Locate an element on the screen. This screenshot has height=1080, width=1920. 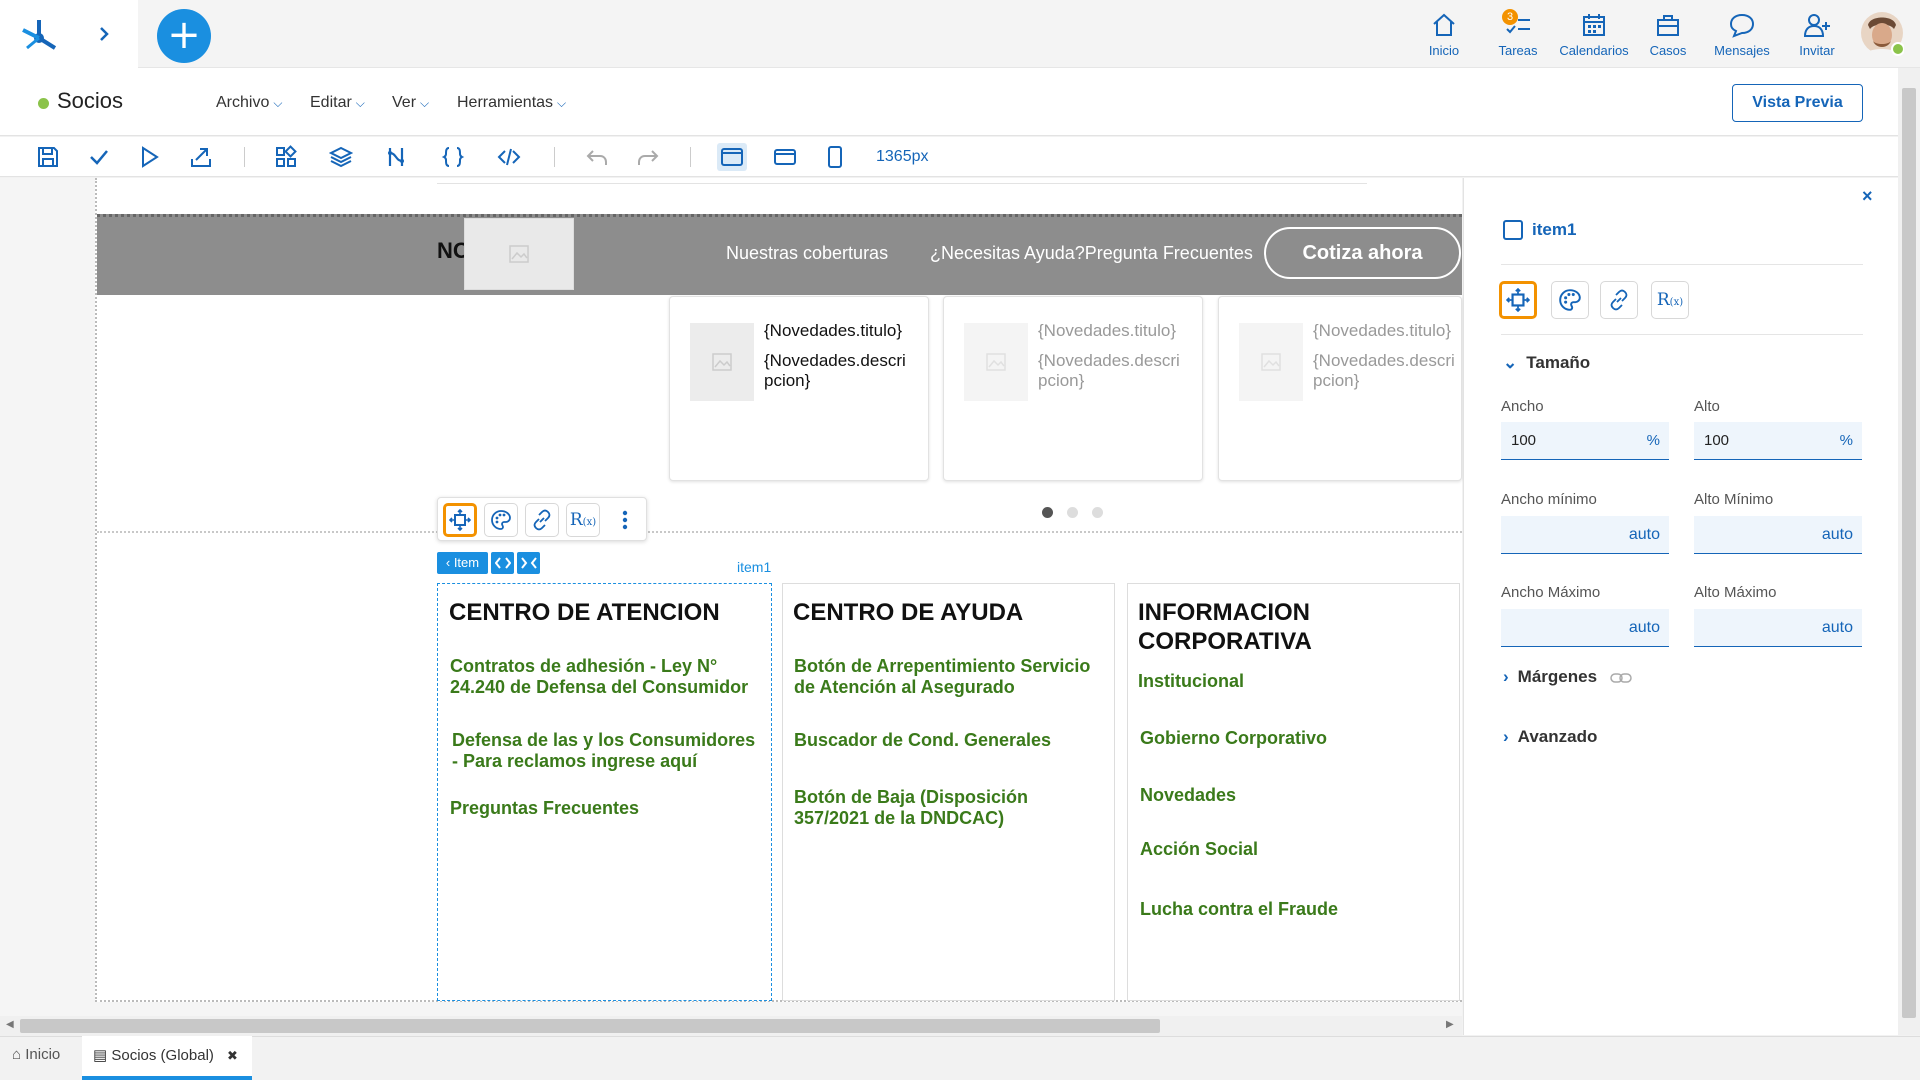
ancho-input: 100% is located at coordinates (1585, 441).